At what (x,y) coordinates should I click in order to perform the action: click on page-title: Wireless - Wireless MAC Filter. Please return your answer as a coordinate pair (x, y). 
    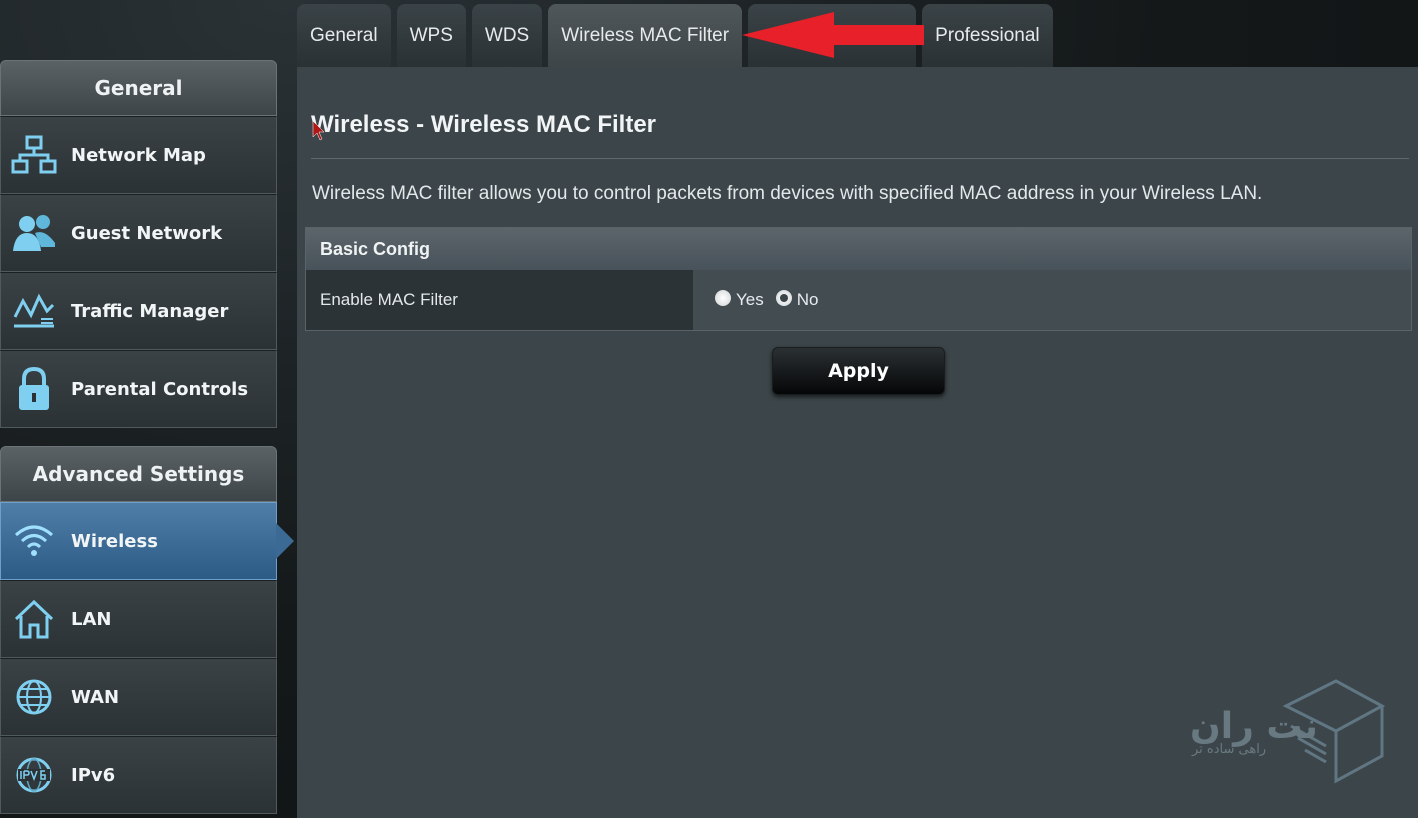
    Looking at the image, I should click on (484, 124).